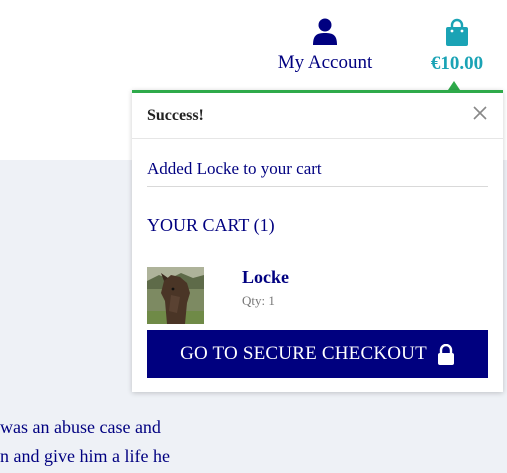 This screenshot has height=473, width=507. Describe the element at coordinates (454, 85) in the screenshot. I see `popup-pointer` at that location.